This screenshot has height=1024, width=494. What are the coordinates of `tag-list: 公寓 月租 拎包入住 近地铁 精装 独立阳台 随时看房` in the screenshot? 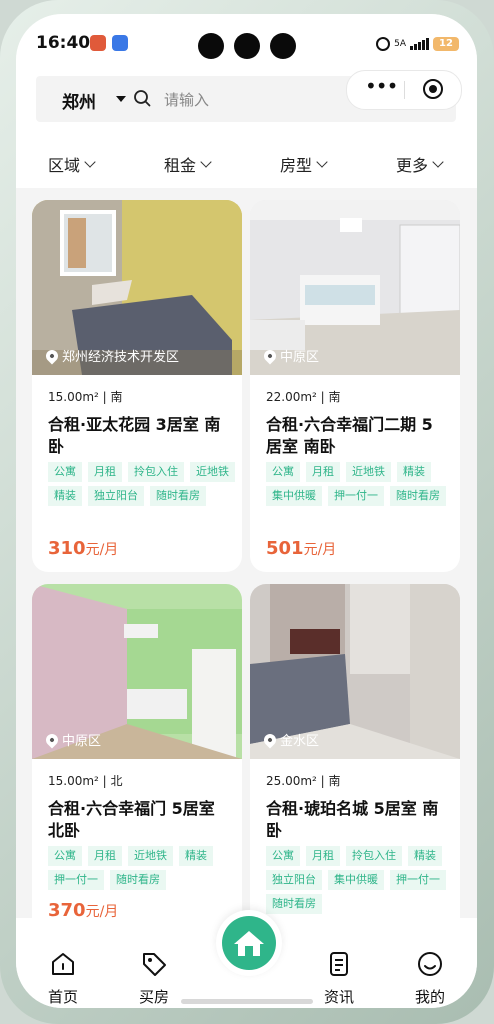 It's located at (143, 484).